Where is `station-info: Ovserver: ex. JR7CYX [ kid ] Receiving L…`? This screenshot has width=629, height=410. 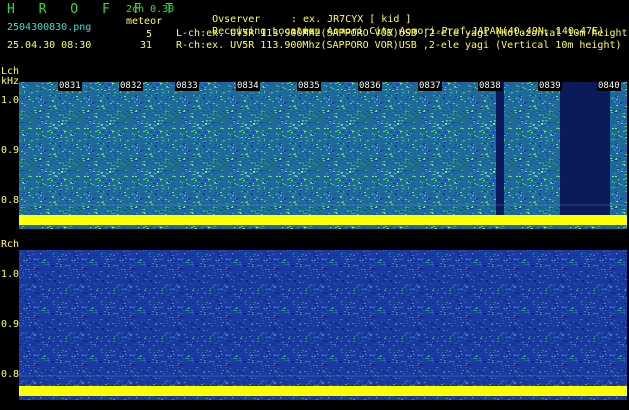 station-info: Ovserver: ex. JR7CYX [ kid ] Receiving L… is located at coordinates (402, 35).